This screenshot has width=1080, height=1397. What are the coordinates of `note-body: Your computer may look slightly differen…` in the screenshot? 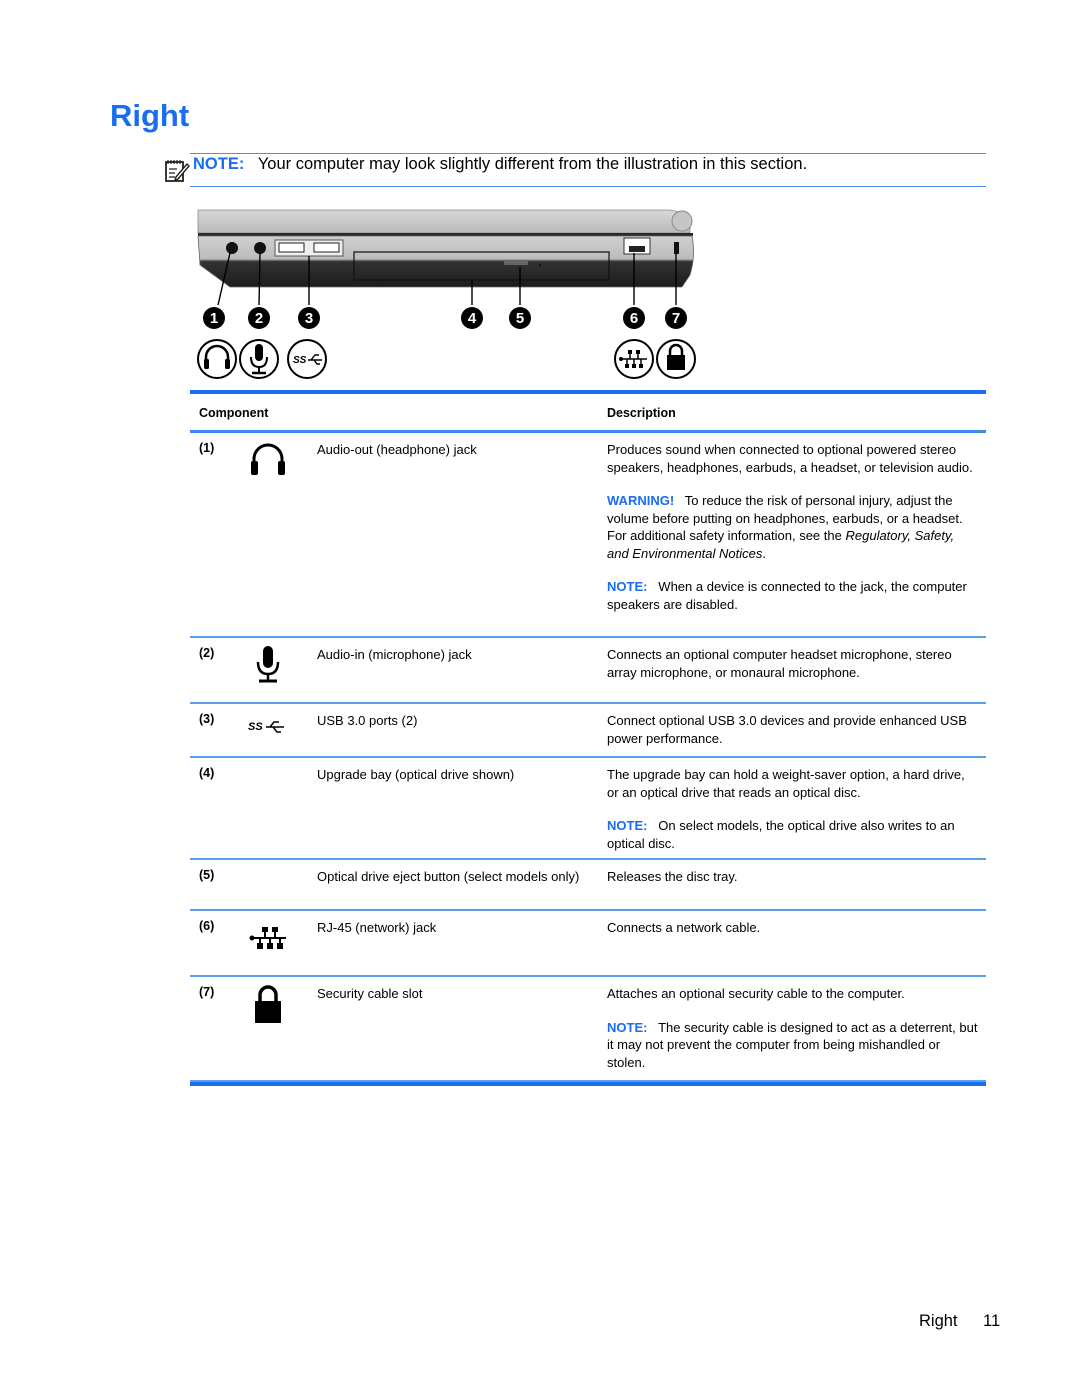 It's located at (532, 164).